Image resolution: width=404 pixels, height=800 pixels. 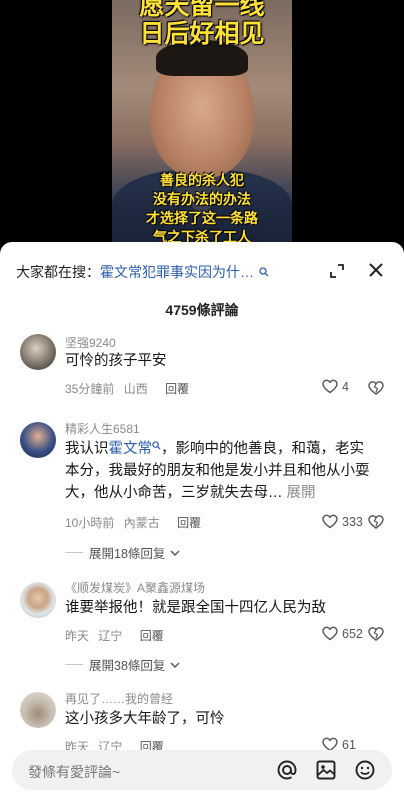 I want to click on comment-text: 谁要举报他！就是跟全国十四亿人民为敌, so click(x=195, y=608).